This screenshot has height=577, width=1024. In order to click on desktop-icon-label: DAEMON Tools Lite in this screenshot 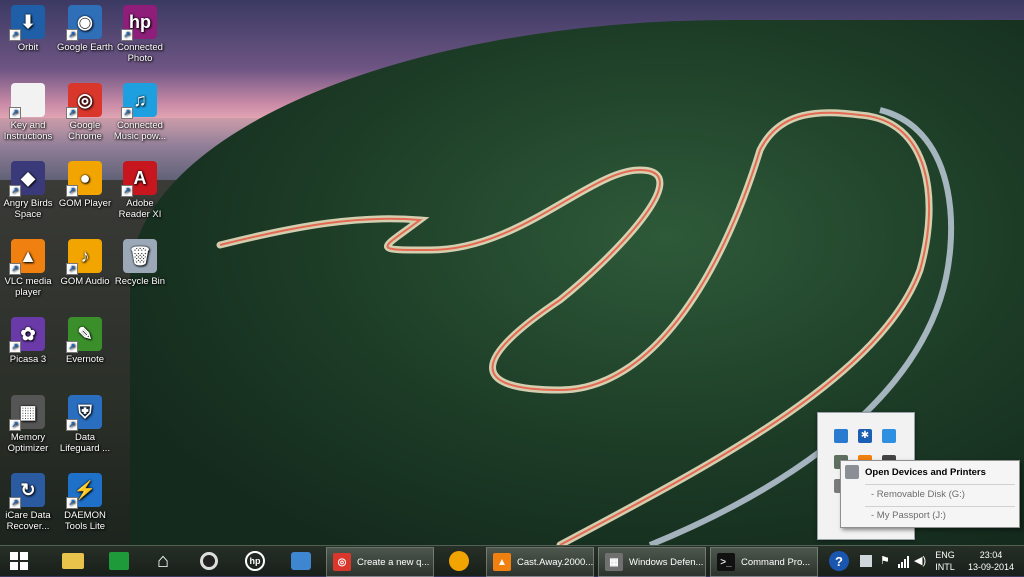, I will do `click(85, 521)`.